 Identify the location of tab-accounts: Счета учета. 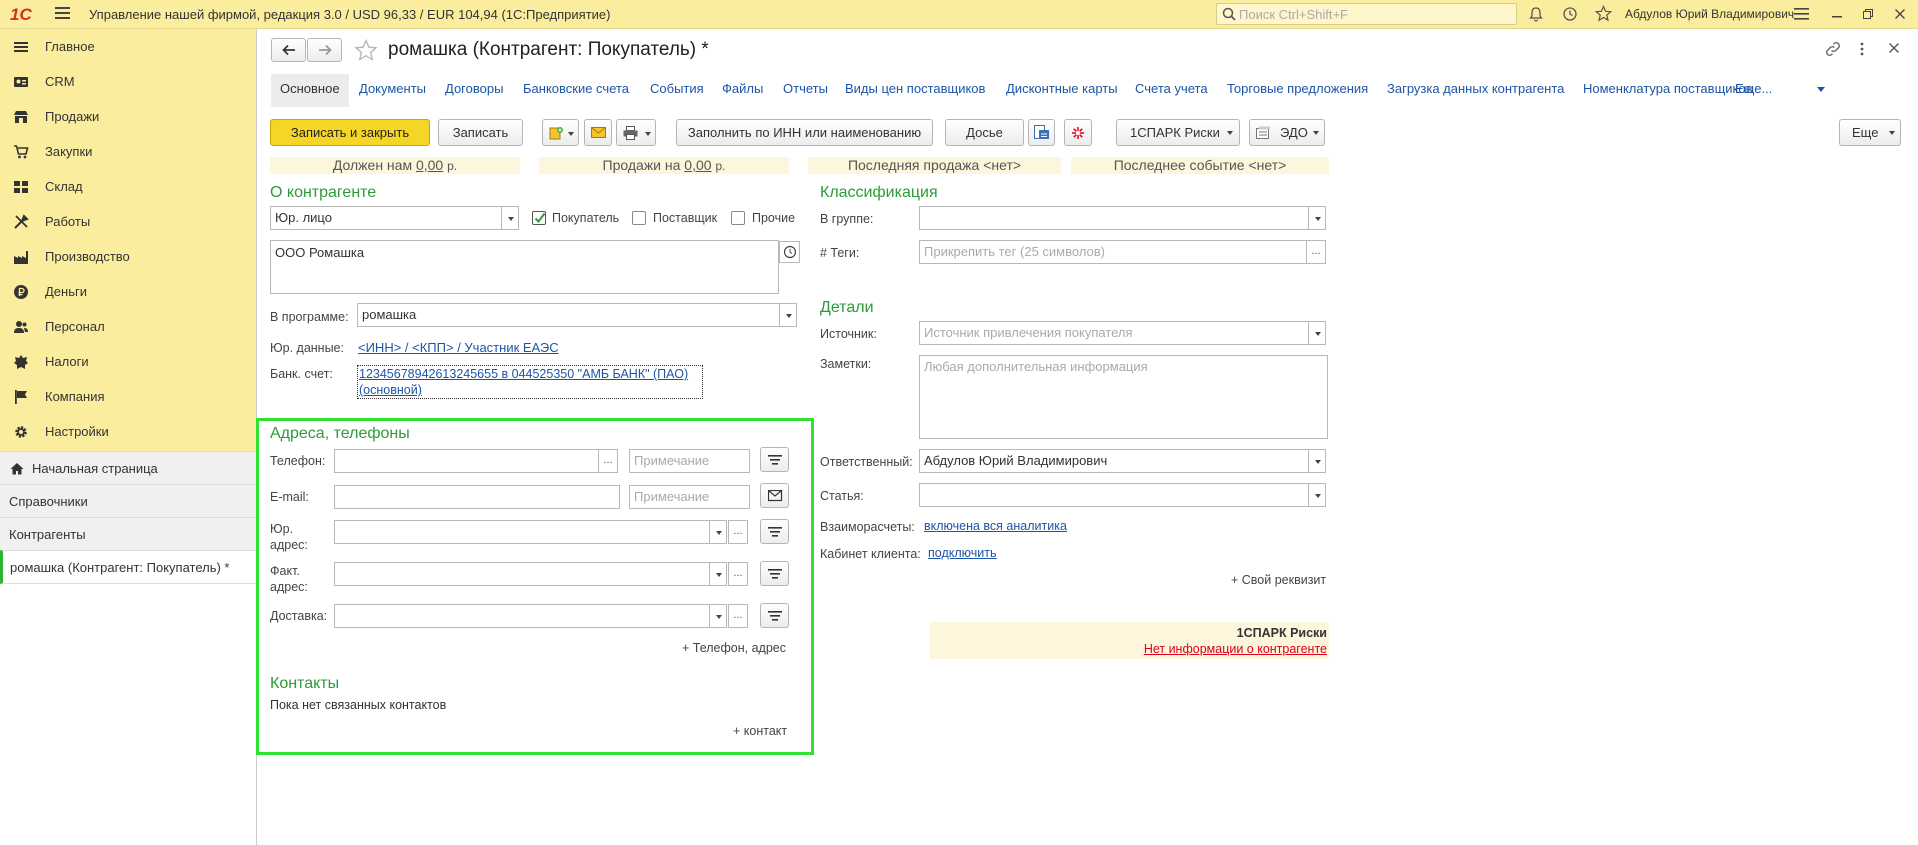
(1171, 88).